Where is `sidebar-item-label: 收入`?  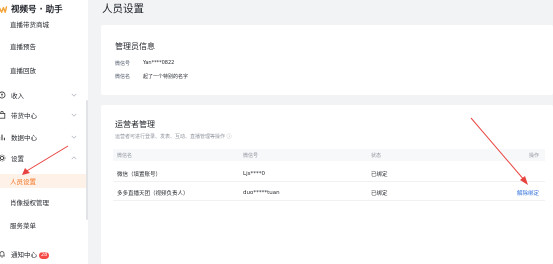
sidebar-item-label: 收入 is located at coordinates (17, 96).